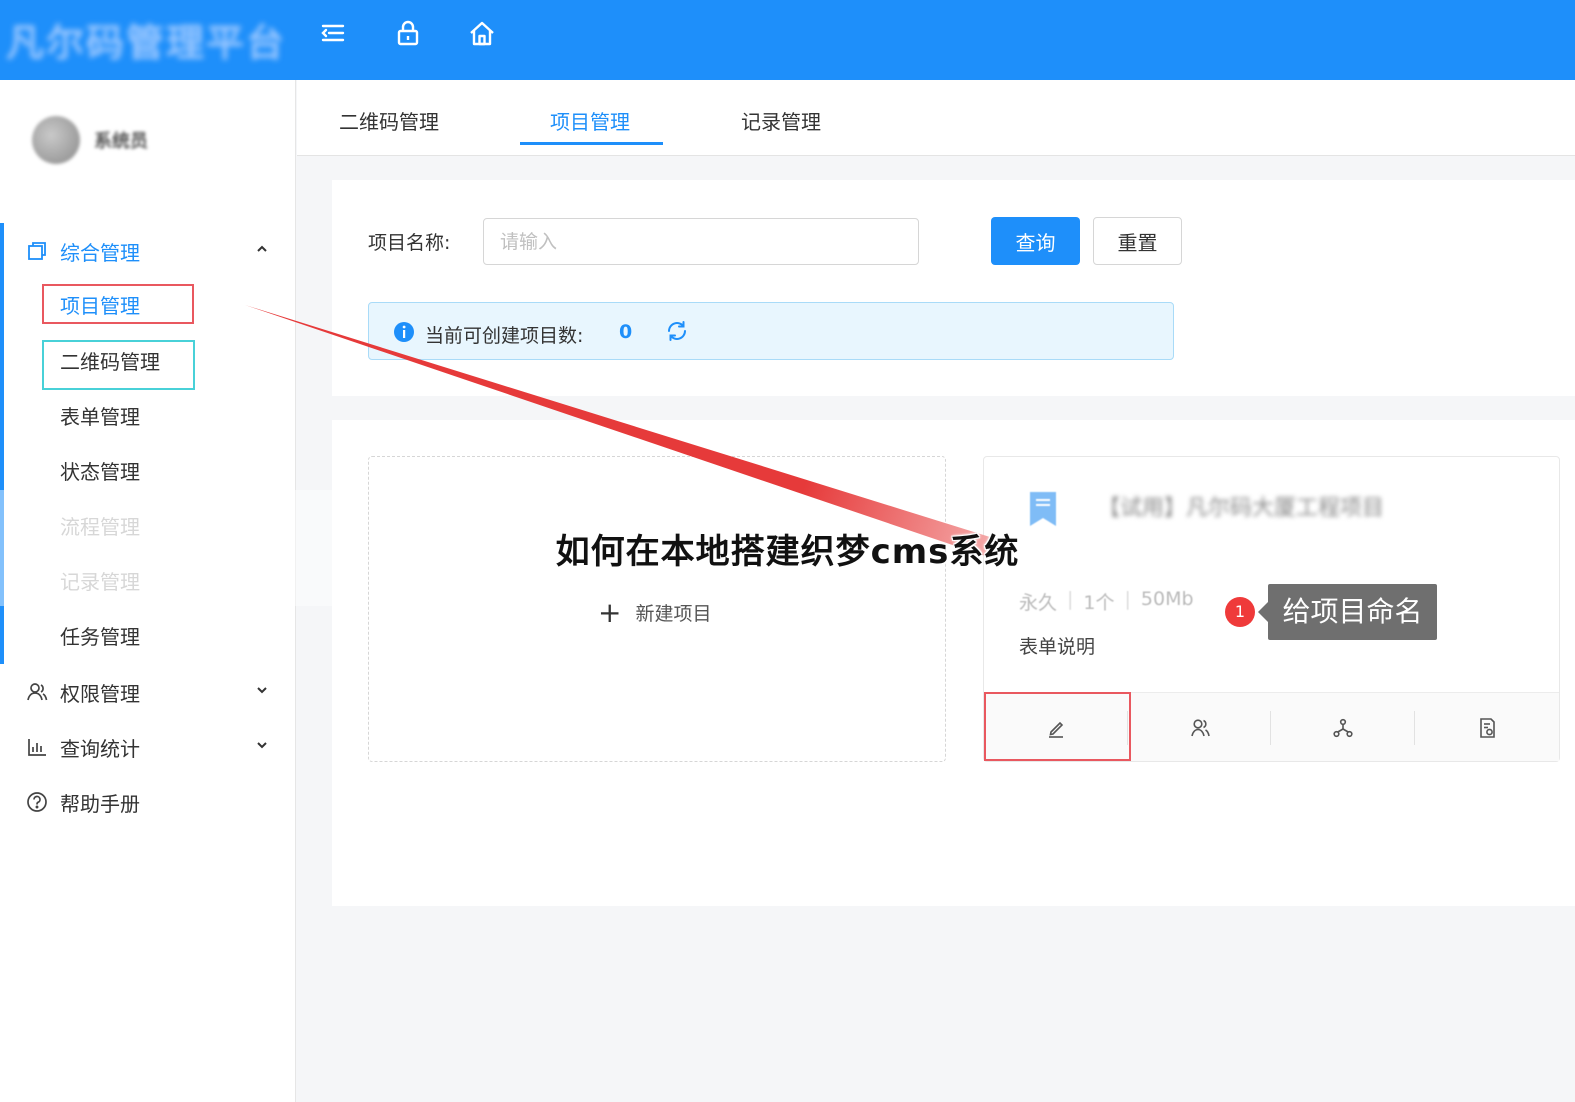 The image size is (1575, 1102). I want to click on lock-icon, so click(408, 33).